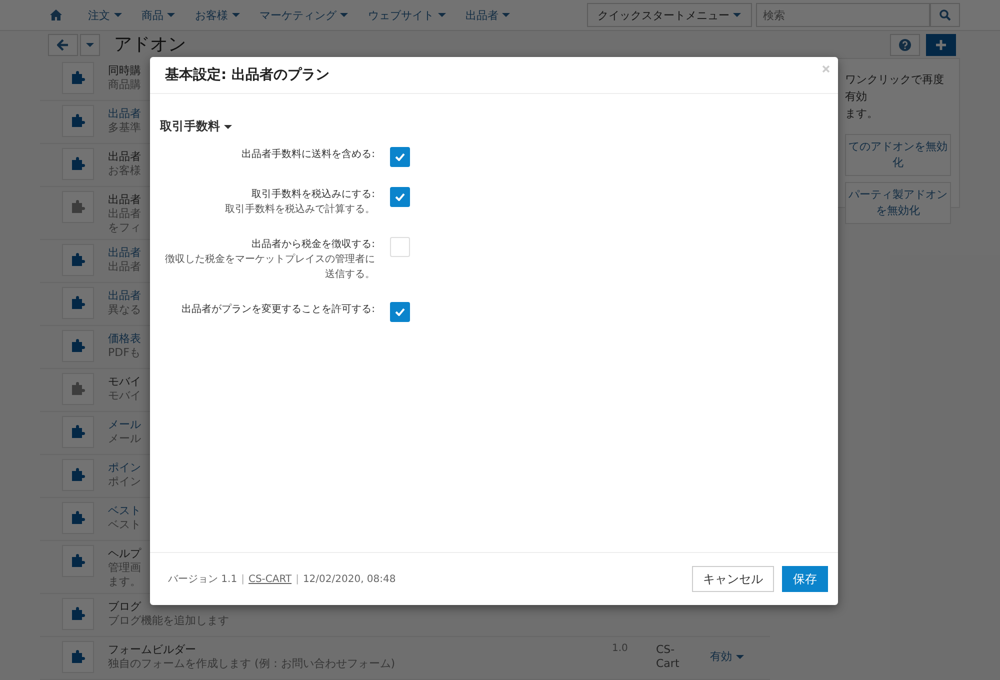  I want to click on addon-description: お客様, so click(124, 171).